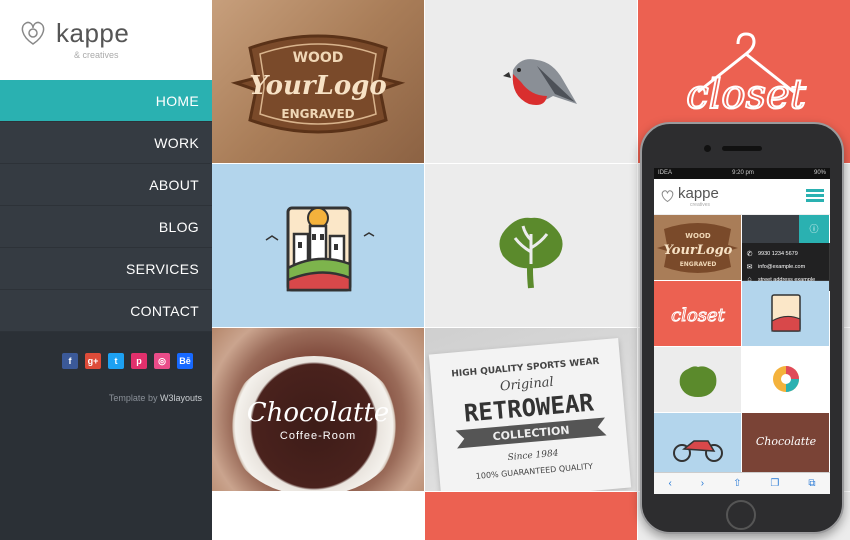 The image size is (850, 540). Describe the element at coordinates (742, 197) in the screenshot. I see `mobile-header: kappe creatives` at that location.